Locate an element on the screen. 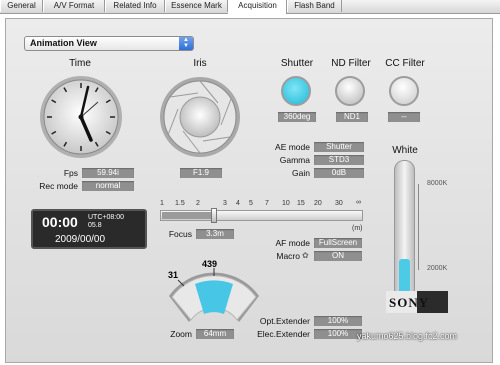 The height and width of the screenshot is (365, 500). focus-slider-fill is located at coordinates (188, 215).